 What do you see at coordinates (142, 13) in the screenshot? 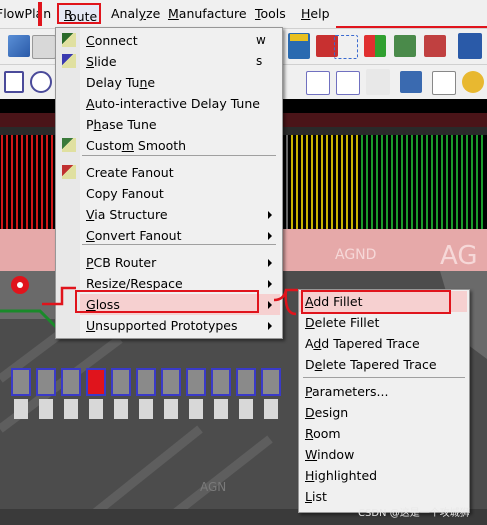
I see `menu-label-accel: y` at bounding box center [142, 13].